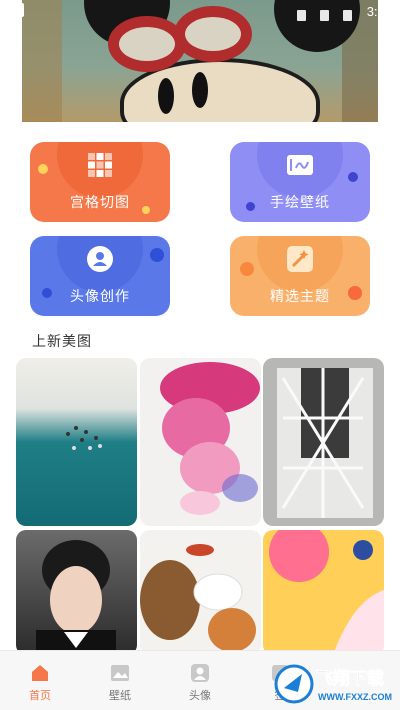  I want to click on svg-text: WWW.FXXZ.COM, so click(355, 697).